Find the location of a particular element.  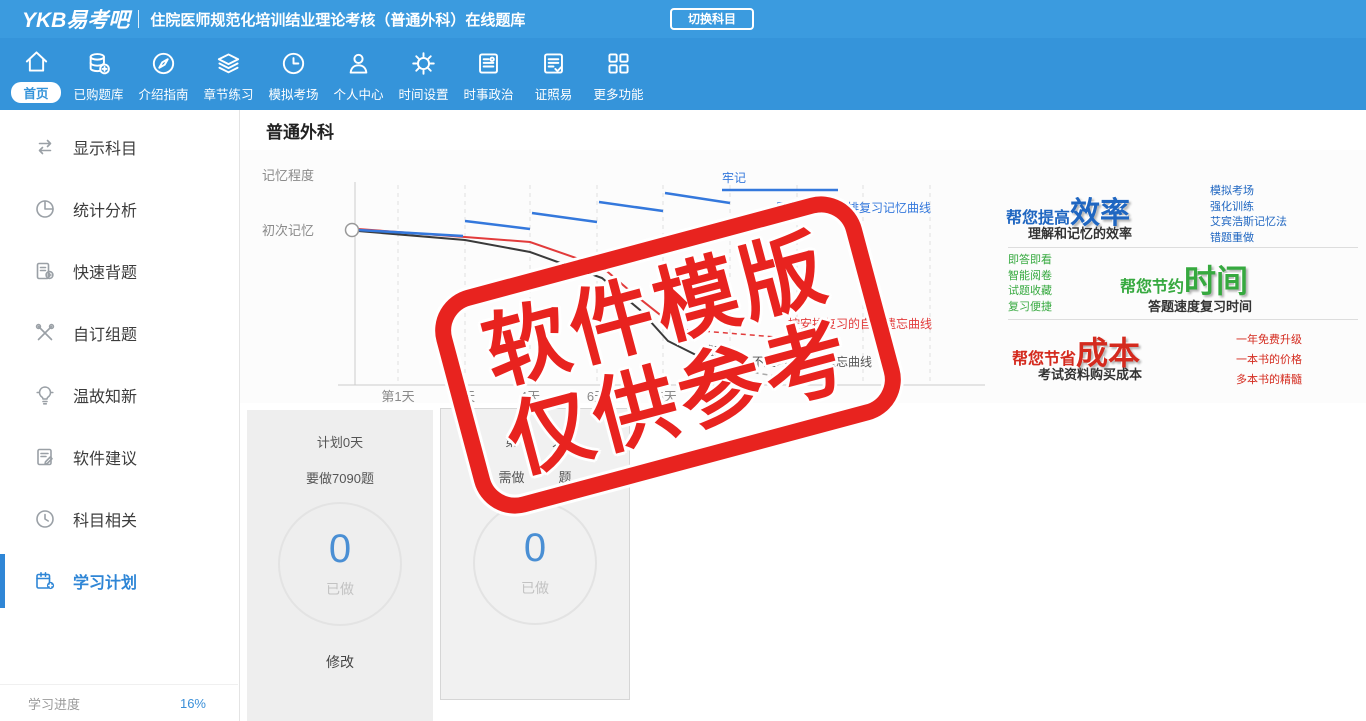

promo-time-subtitle: 答题速度复习时间 is located at coordinates (1200, 306).